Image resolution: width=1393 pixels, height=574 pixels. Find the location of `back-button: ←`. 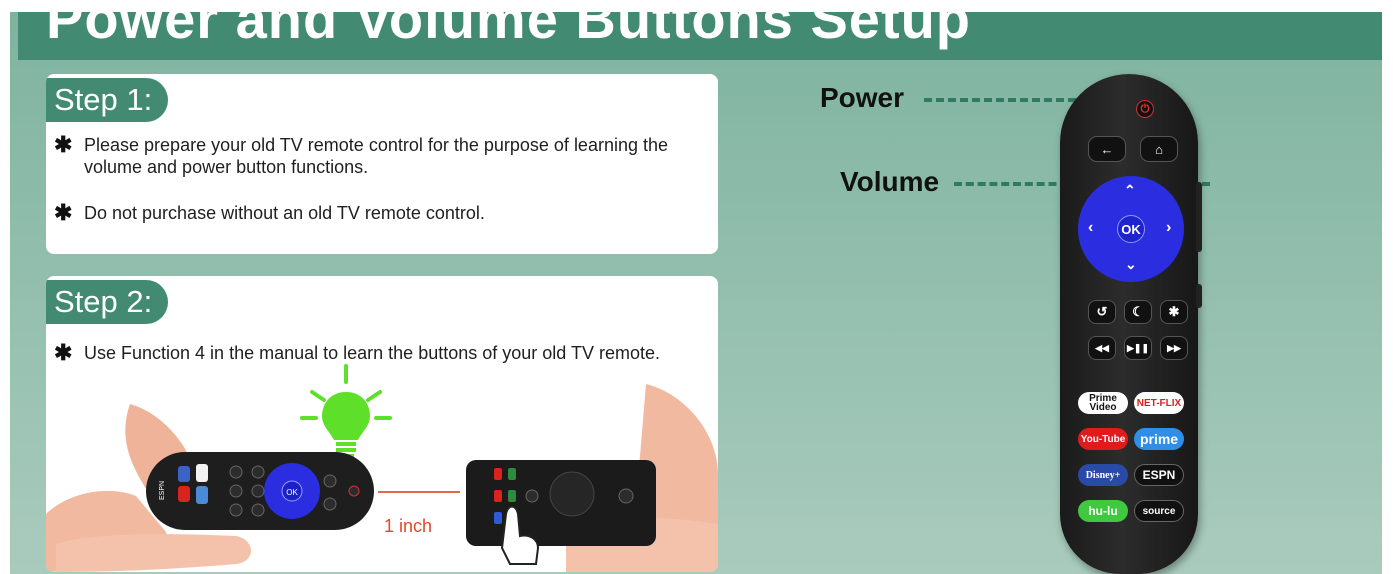

back-button: ← is located at coordinates (1107, 149).